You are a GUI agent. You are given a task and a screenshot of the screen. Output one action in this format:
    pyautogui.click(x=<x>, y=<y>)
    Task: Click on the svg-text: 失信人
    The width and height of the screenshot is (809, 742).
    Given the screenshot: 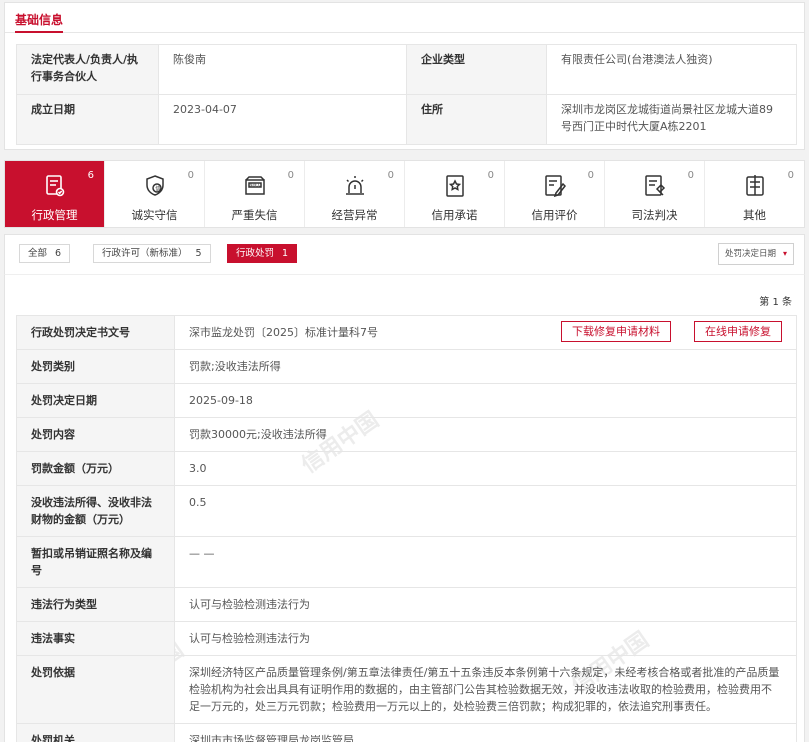 What is the action you would take?
    pyautogui.click(x=254, y=184)
    